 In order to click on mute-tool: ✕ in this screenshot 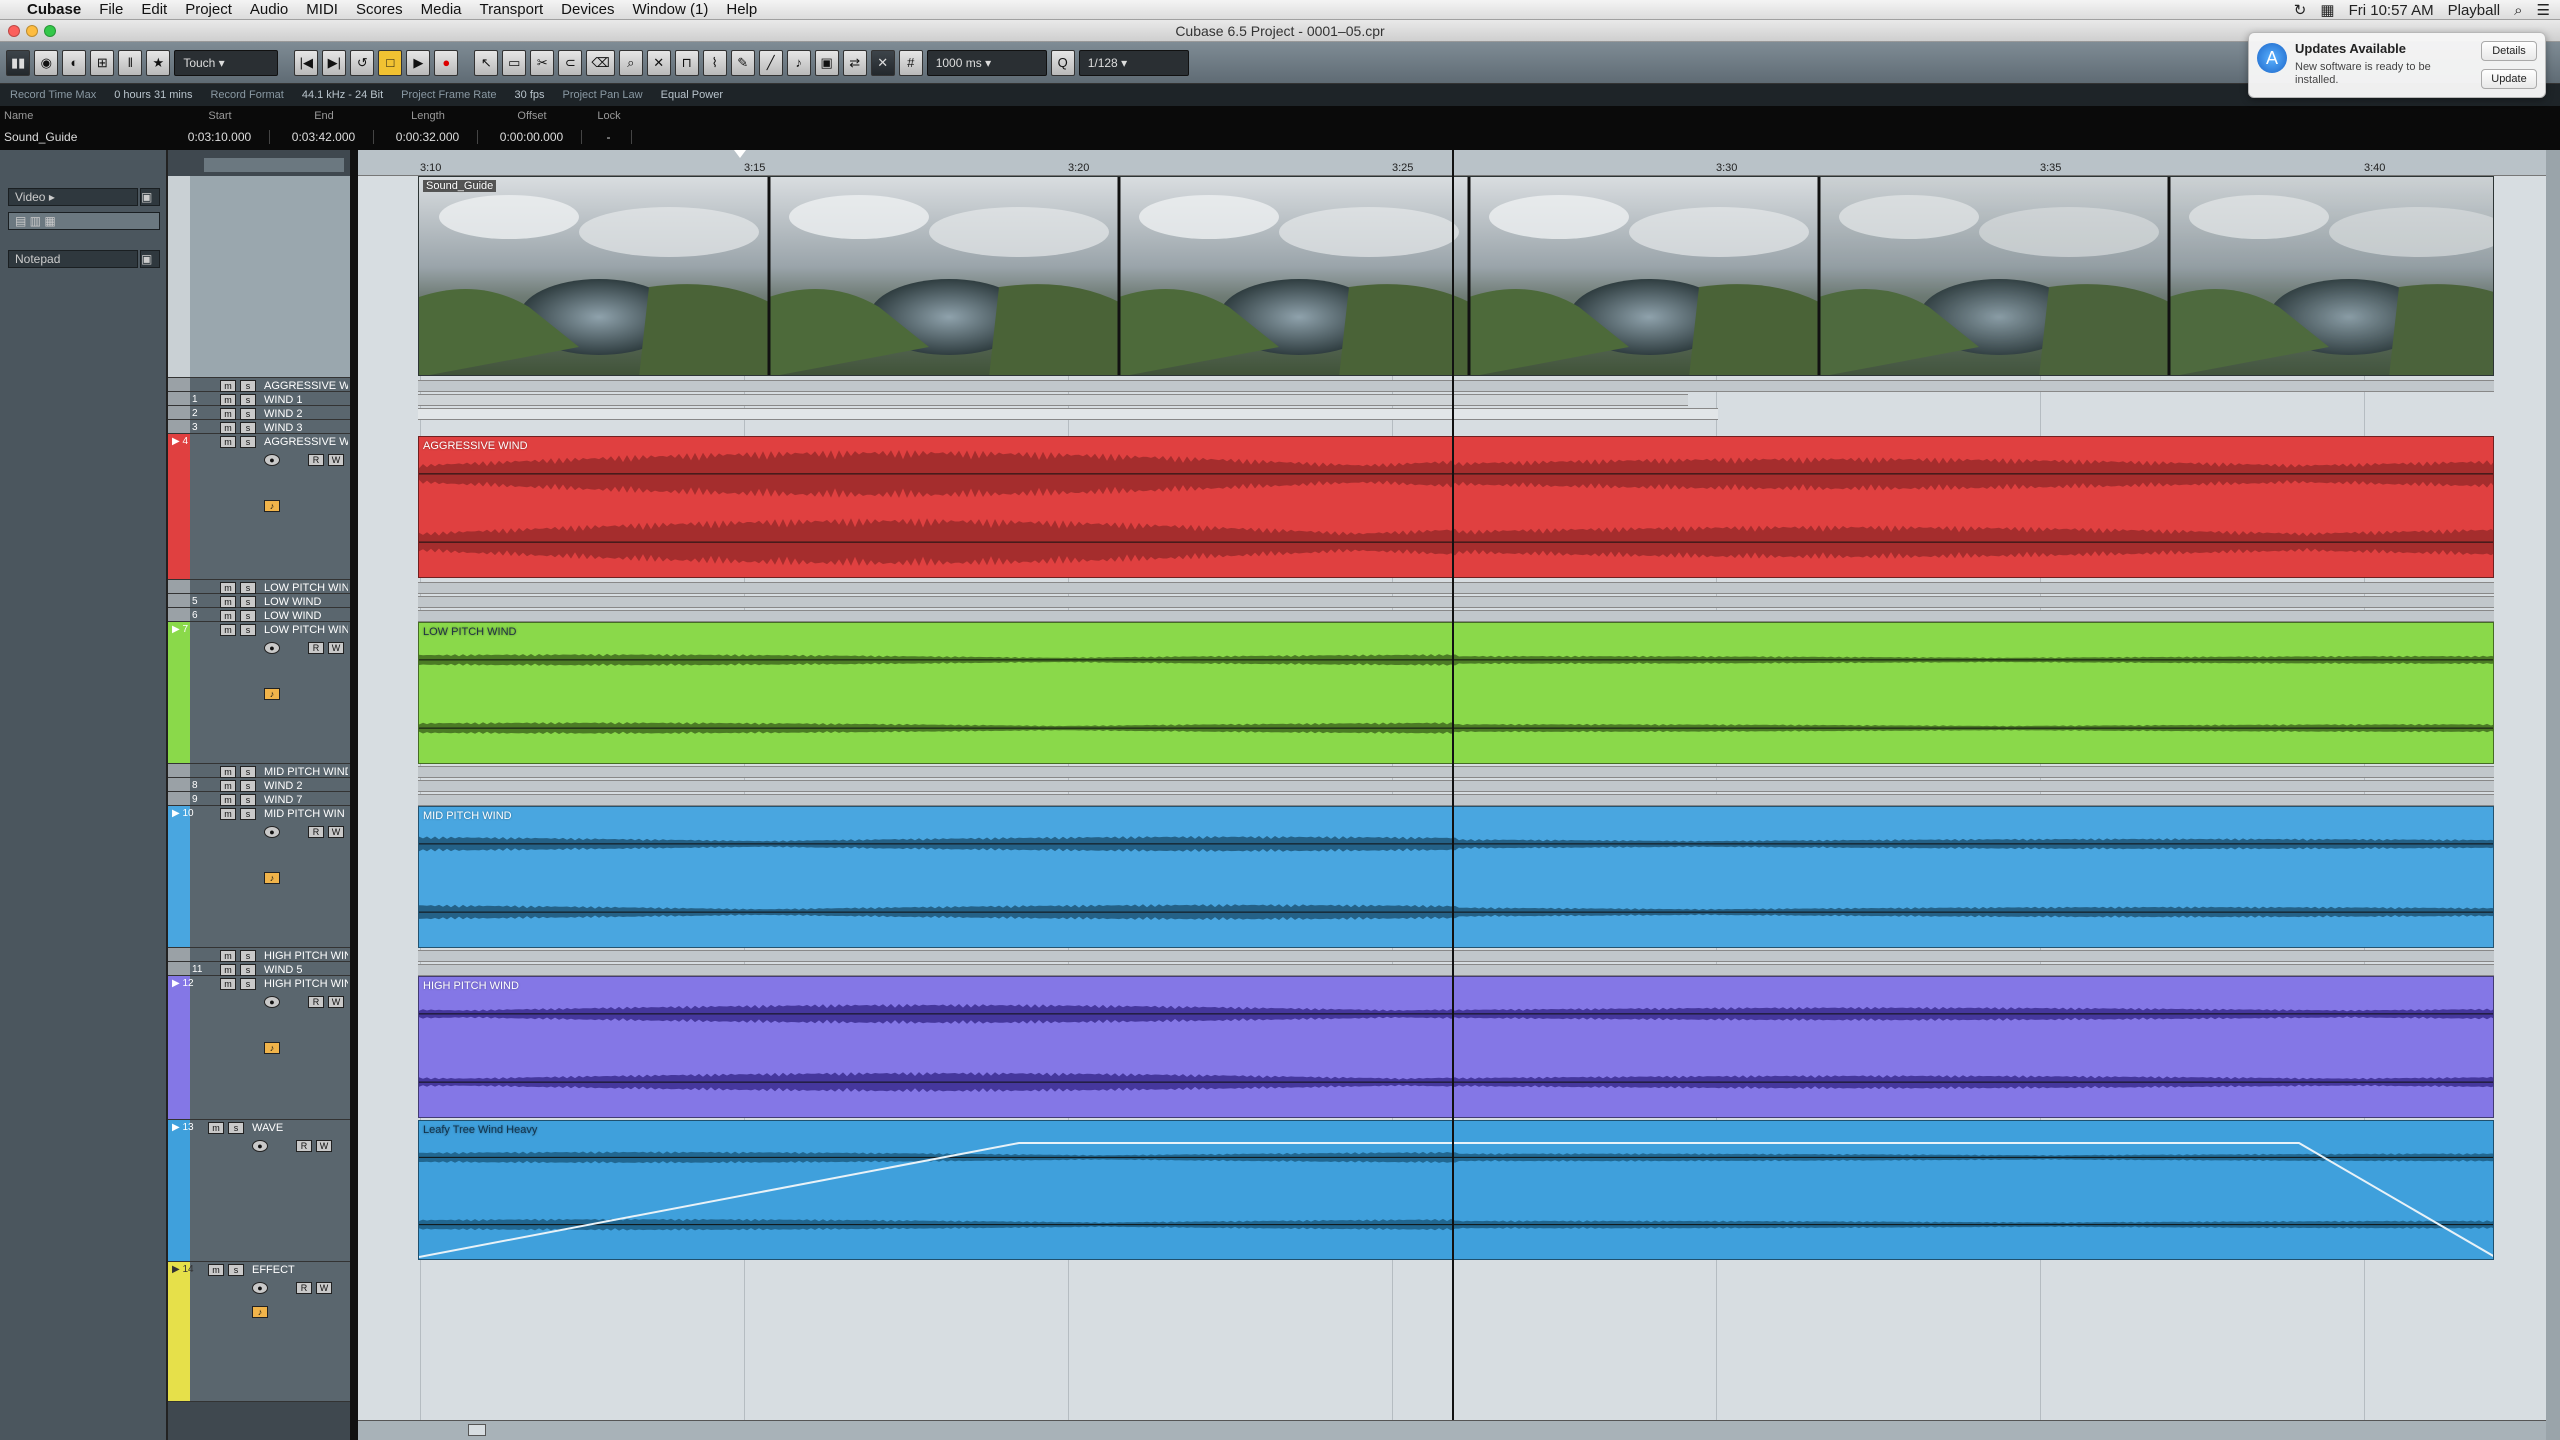, I will do `click(658, 62)`.